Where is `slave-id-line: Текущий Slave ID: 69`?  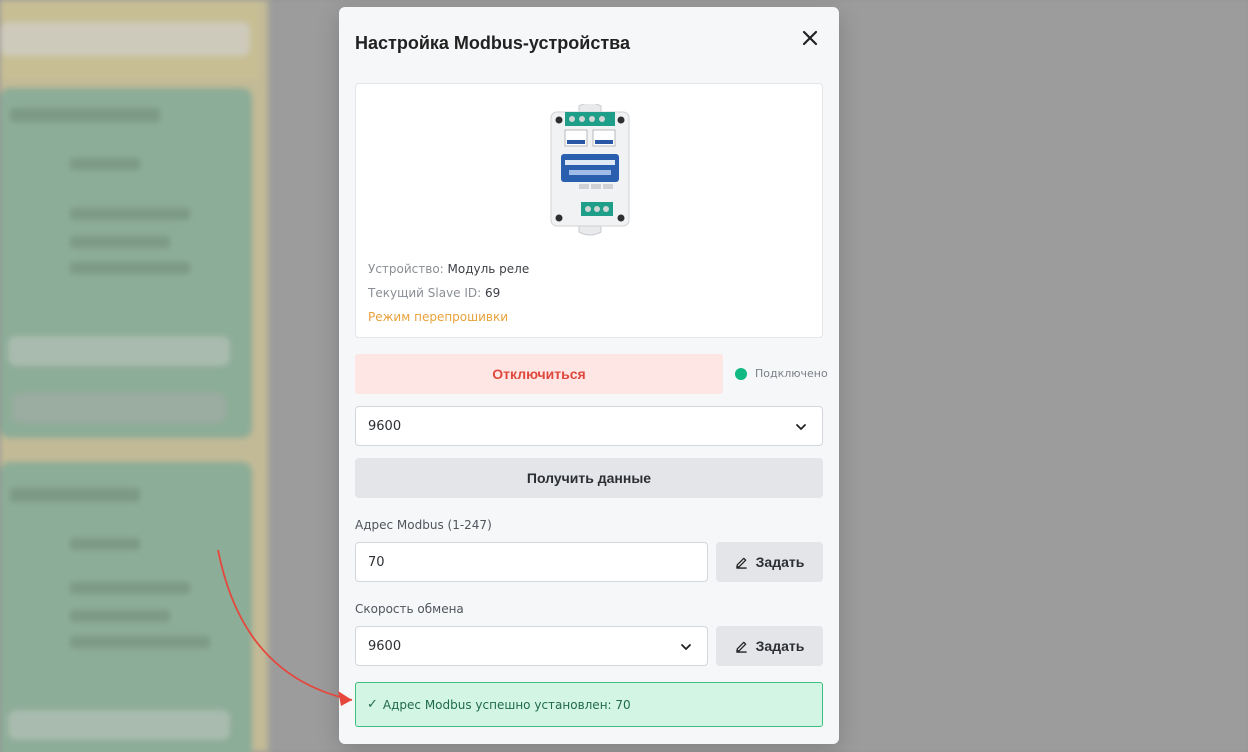
slave-id-line: Текущий Slave ID: 69 is located at coordinates (434, 293).